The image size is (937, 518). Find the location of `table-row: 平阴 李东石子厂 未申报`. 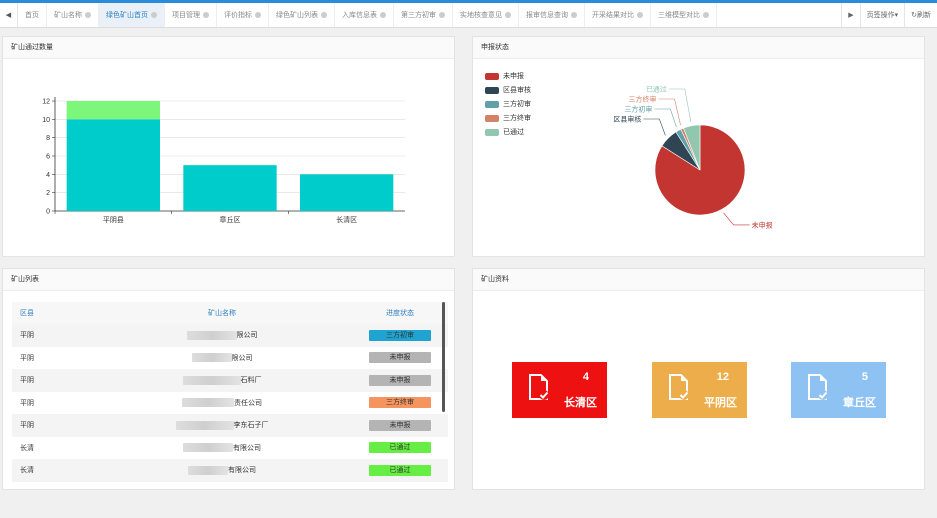

table-row: 平阴 李东石子厂 未申报 is located at coordinates (230, 425).